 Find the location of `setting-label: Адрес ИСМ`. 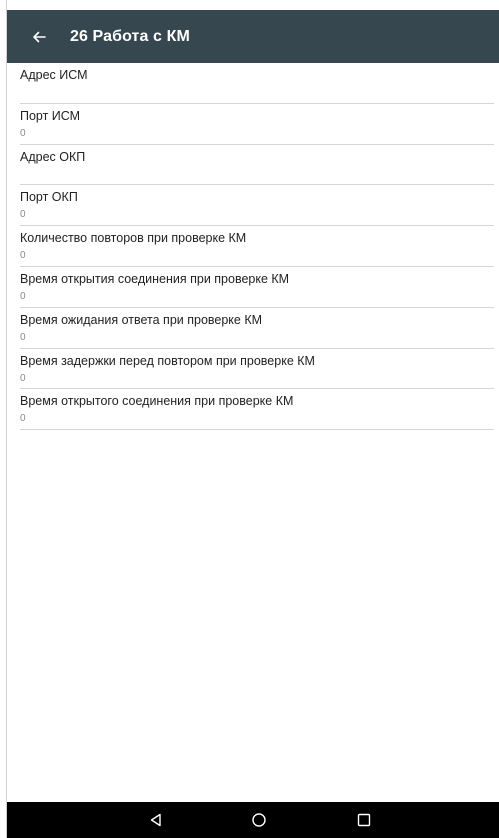

setting-label: Адрес ИСМ is located at coordinates (54, 75).